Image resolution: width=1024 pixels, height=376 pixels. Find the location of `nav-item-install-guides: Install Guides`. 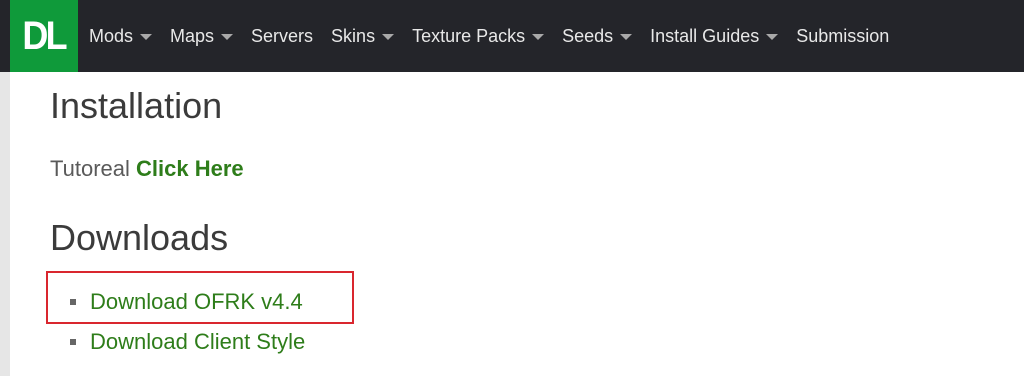

nav-item-install-guides: Install Guides is located at coordinates (714, 36).